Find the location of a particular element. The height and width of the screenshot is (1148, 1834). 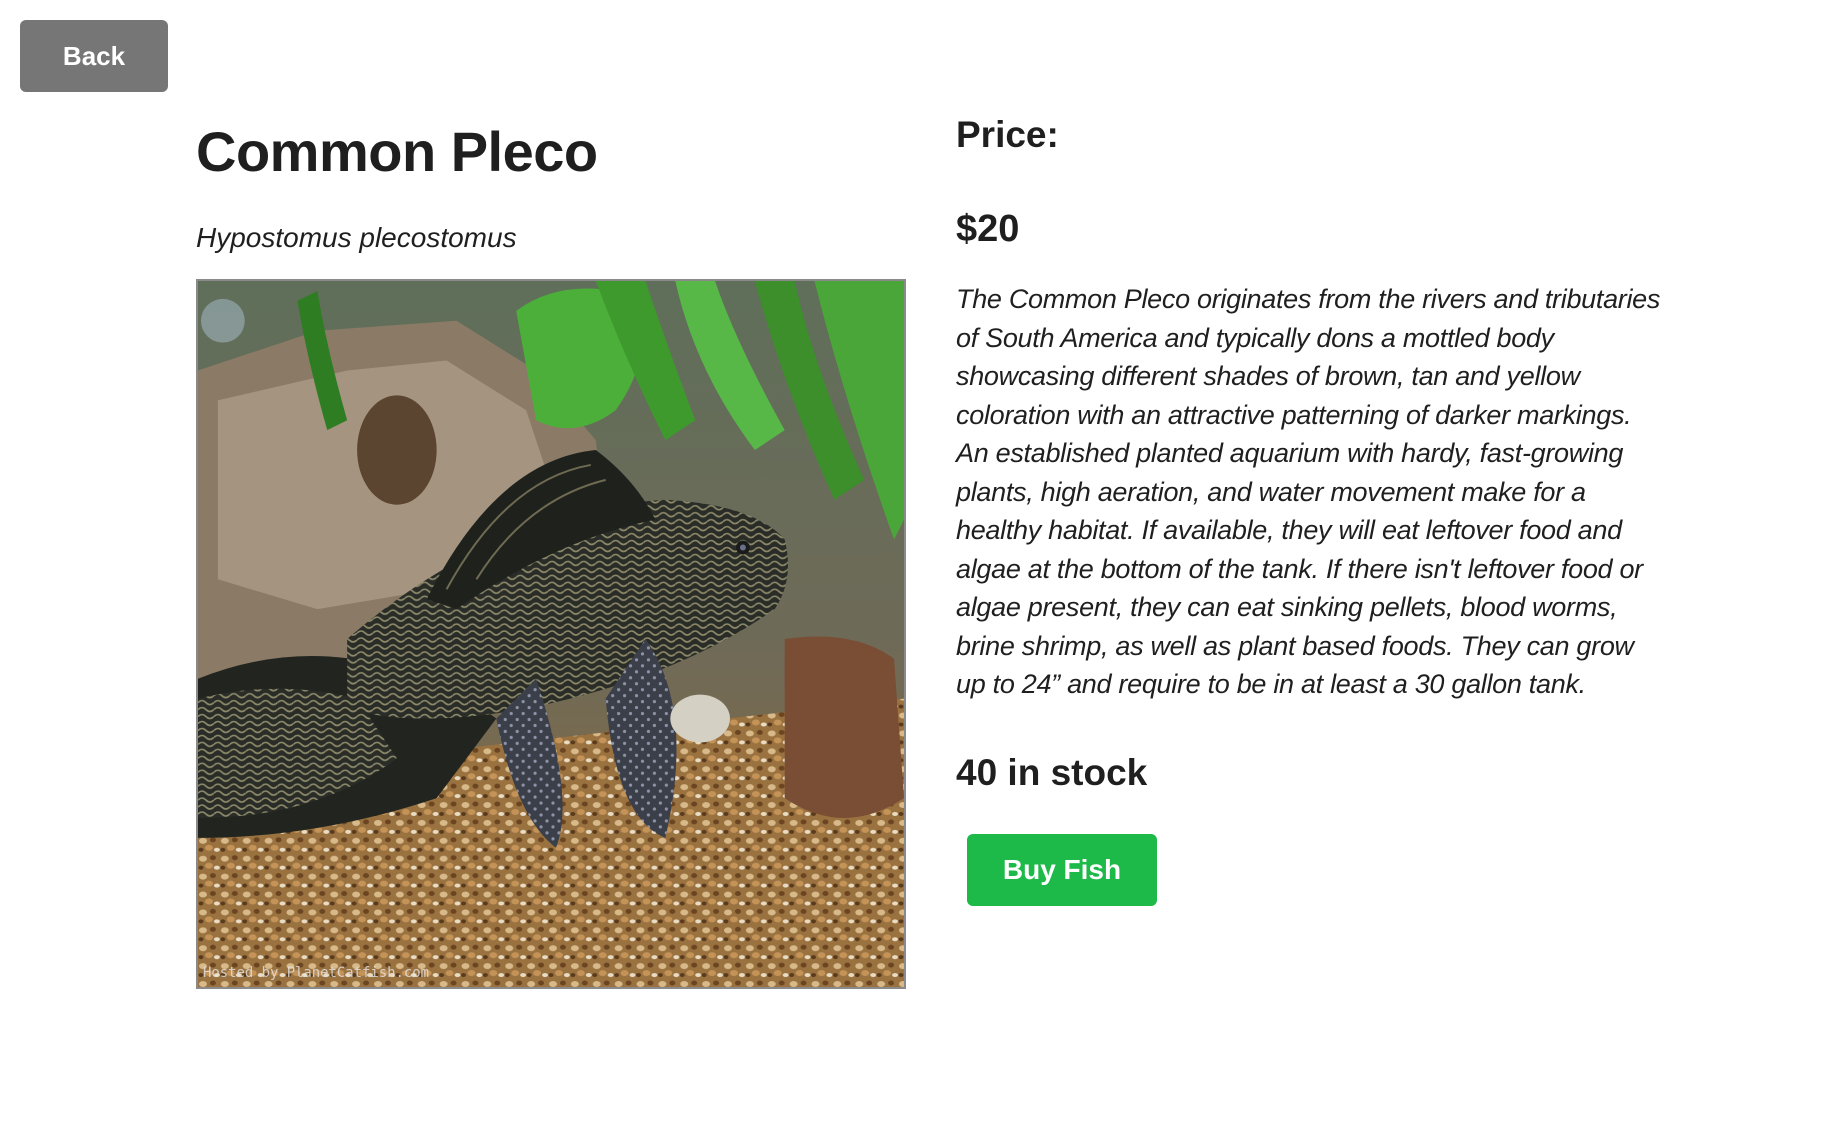

price-label: Price: is located at coordinates (1007, 134).